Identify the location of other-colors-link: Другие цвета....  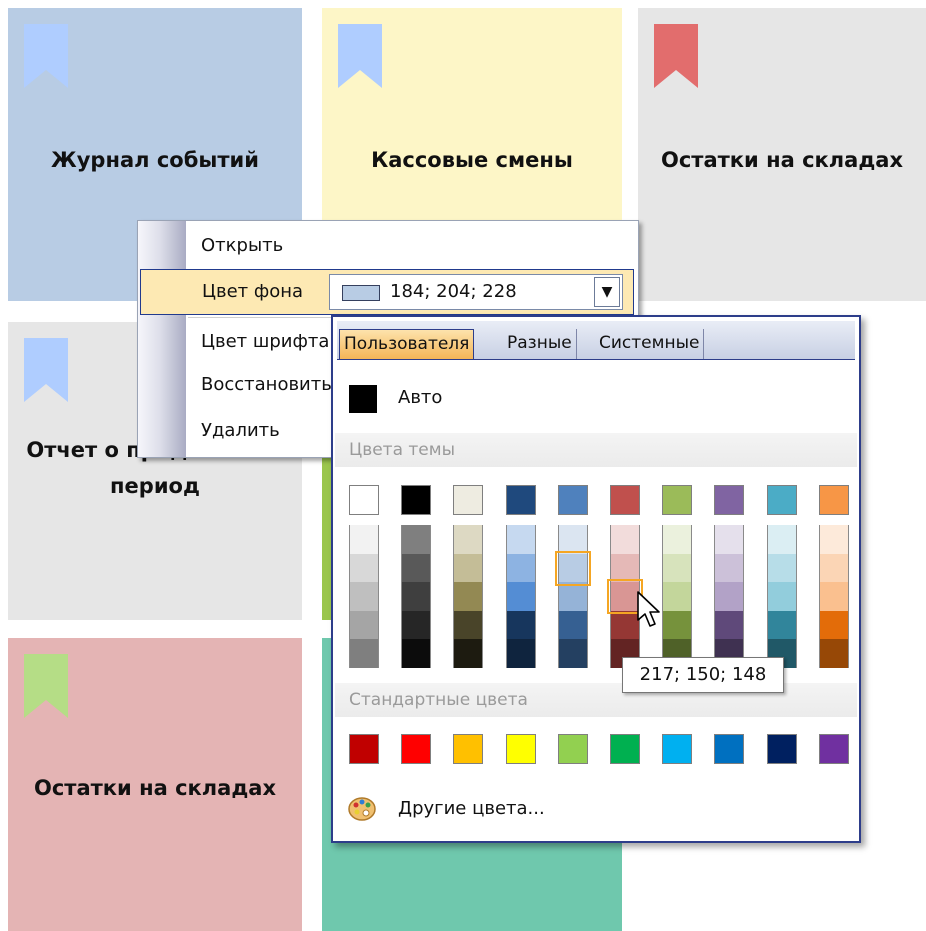
(471, 809).